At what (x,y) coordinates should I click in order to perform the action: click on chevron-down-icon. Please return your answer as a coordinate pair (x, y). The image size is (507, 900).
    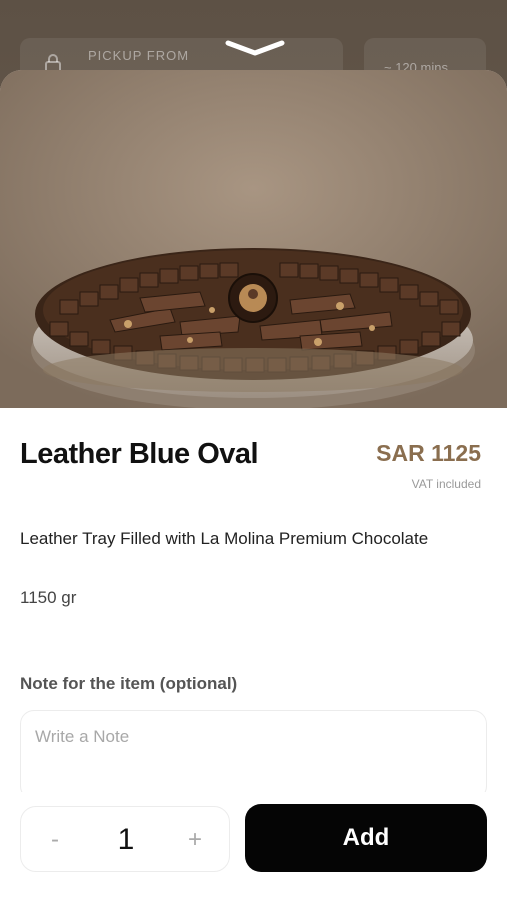
    Looking at the image, I should click on (255, 48).